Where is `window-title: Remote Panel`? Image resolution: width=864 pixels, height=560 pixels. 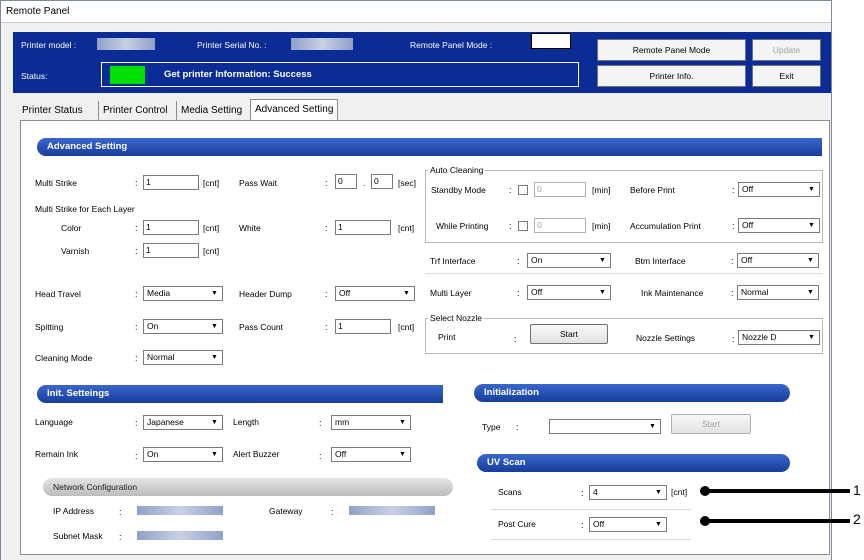
window-title: Remote Panel is located at coordinates (38, 11).